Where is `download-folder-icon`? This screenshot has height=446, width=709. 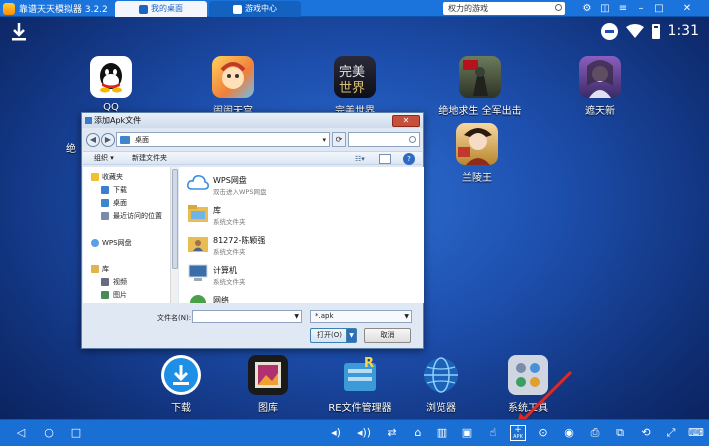
download-folder-icon is located at coordinates (105, 190).